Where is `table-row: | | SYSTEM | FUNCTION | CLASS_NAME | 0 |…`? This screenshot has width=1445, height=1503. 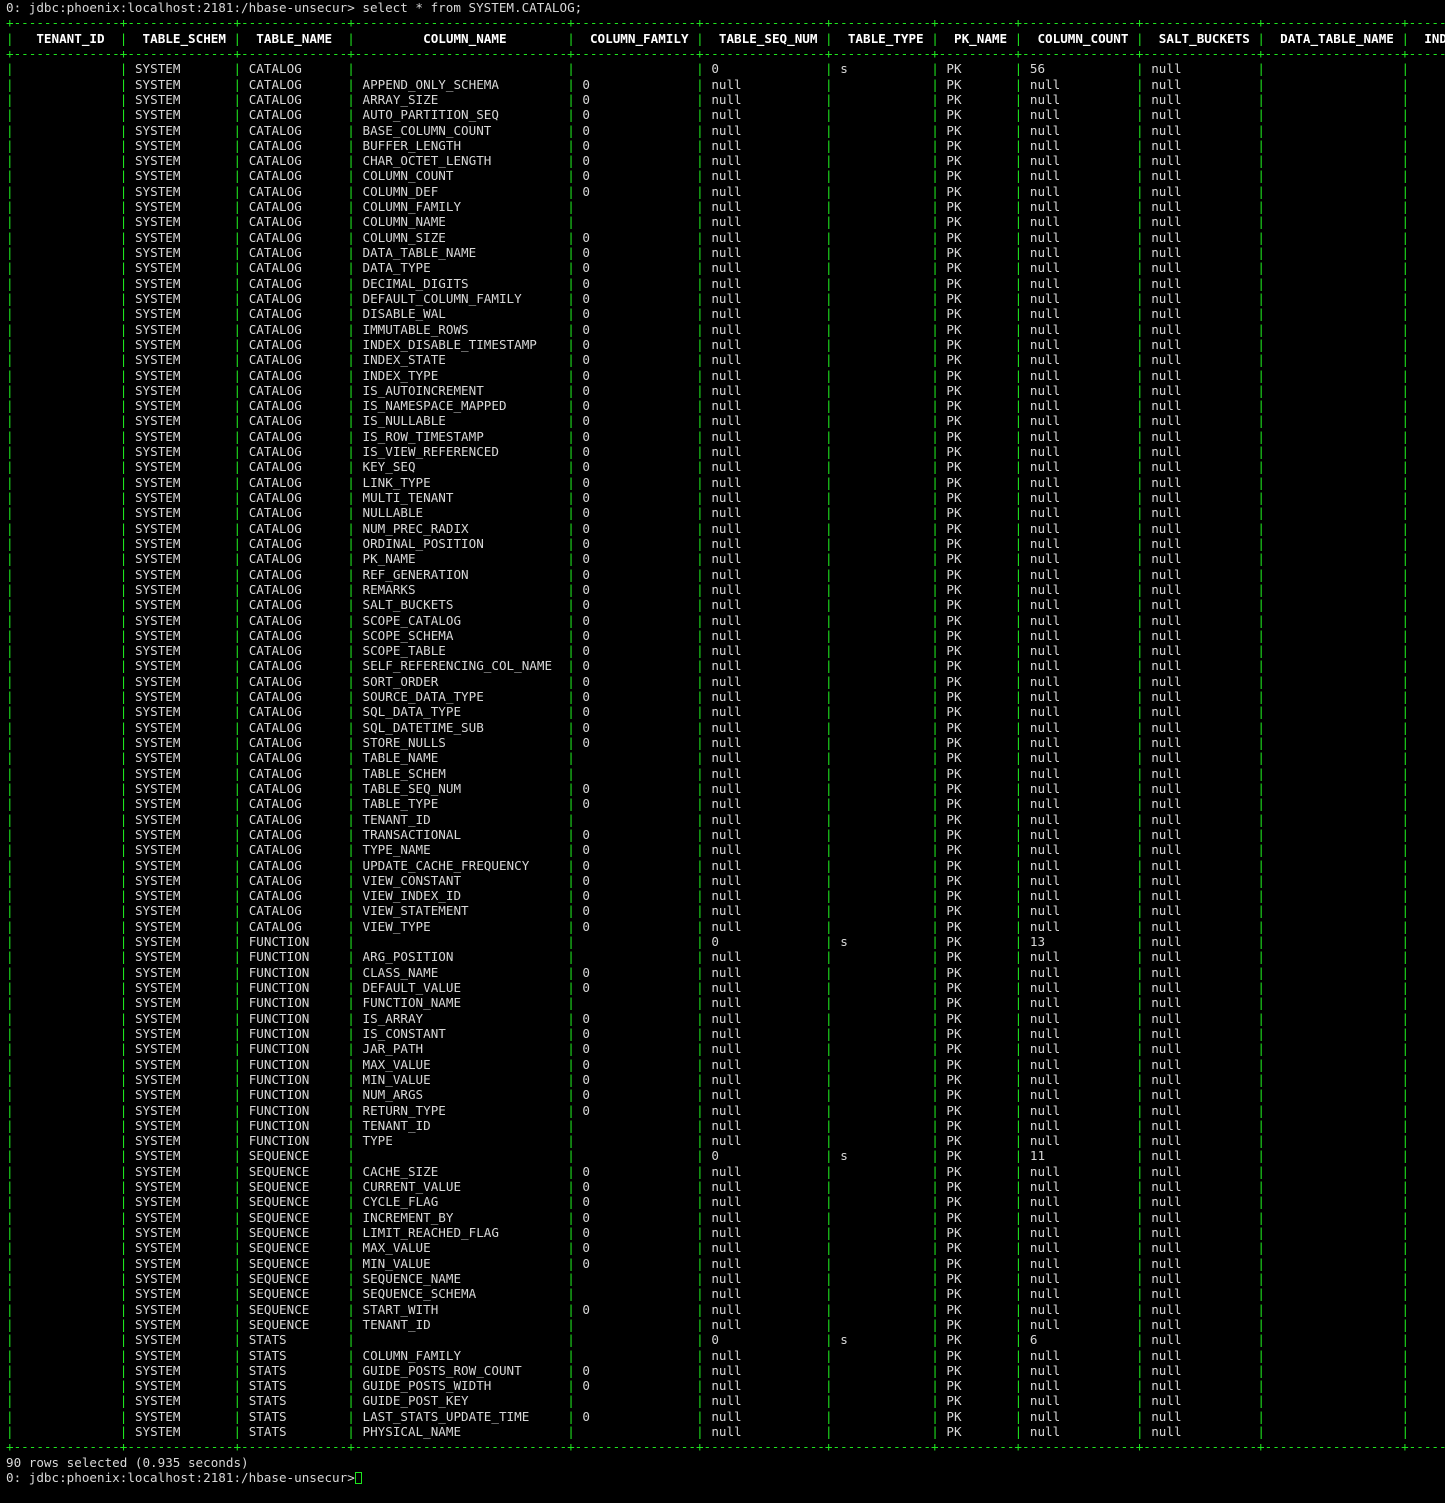 table-row: | | SYSTEM | FUNCTION | CLASS_NAME | 0 |… is located at coordinates (708, 972).